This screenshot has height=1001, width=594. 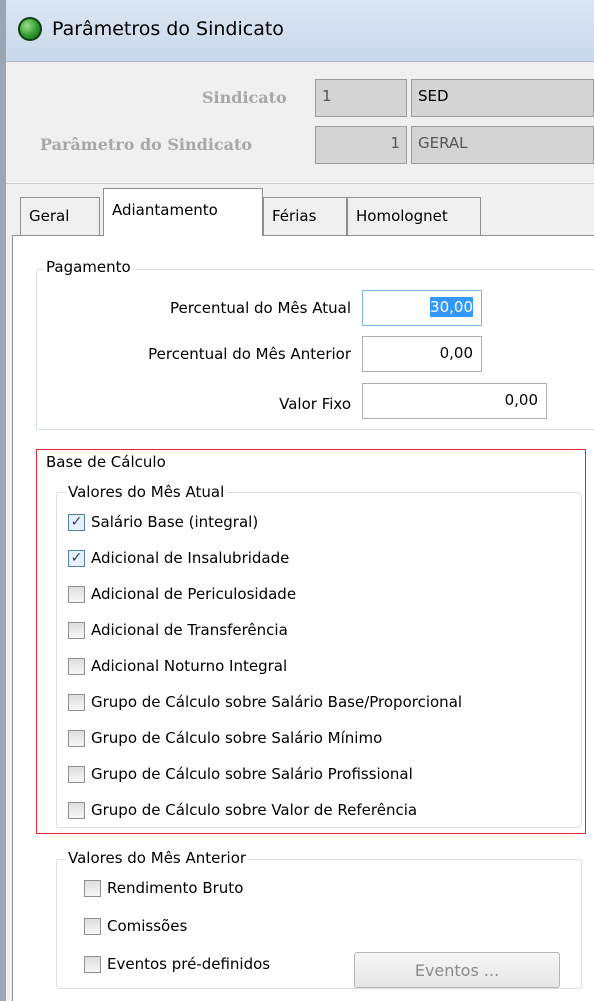 What do you see at coordinates (189, 964) in the screenshot?
I see `checkbox-label: Eventos pré-definidos` at bounding box center [189, 964].